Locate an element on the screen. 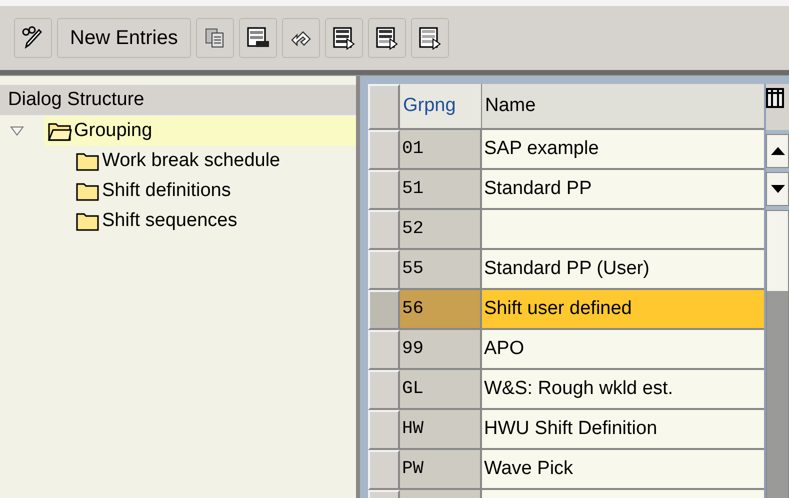 The height and width of the screenshot is (498, 789). table-cell: Standard PP (User) is located at coordinates (623, 270).